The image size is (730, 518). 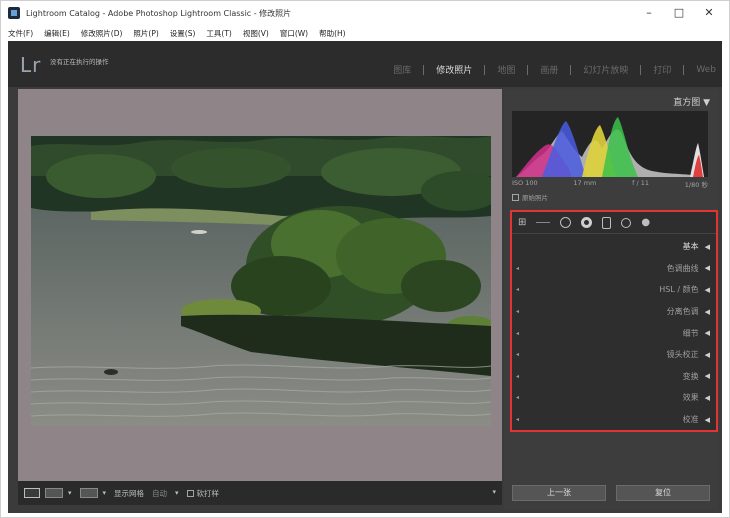 What do you see at coordinates (607, 222) in the screenshot?
I see `graduated-filter-tool-icon` at bounding box center [607, 222].